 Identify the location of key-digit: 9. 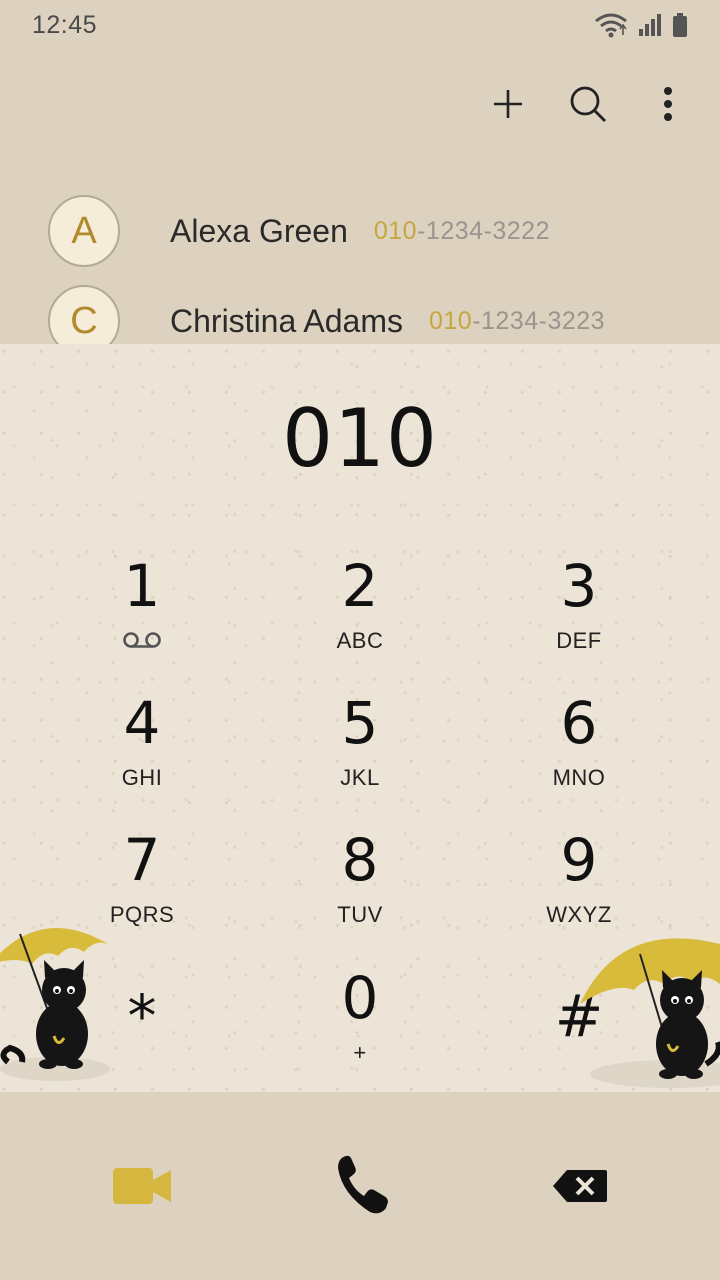
(579, 860).